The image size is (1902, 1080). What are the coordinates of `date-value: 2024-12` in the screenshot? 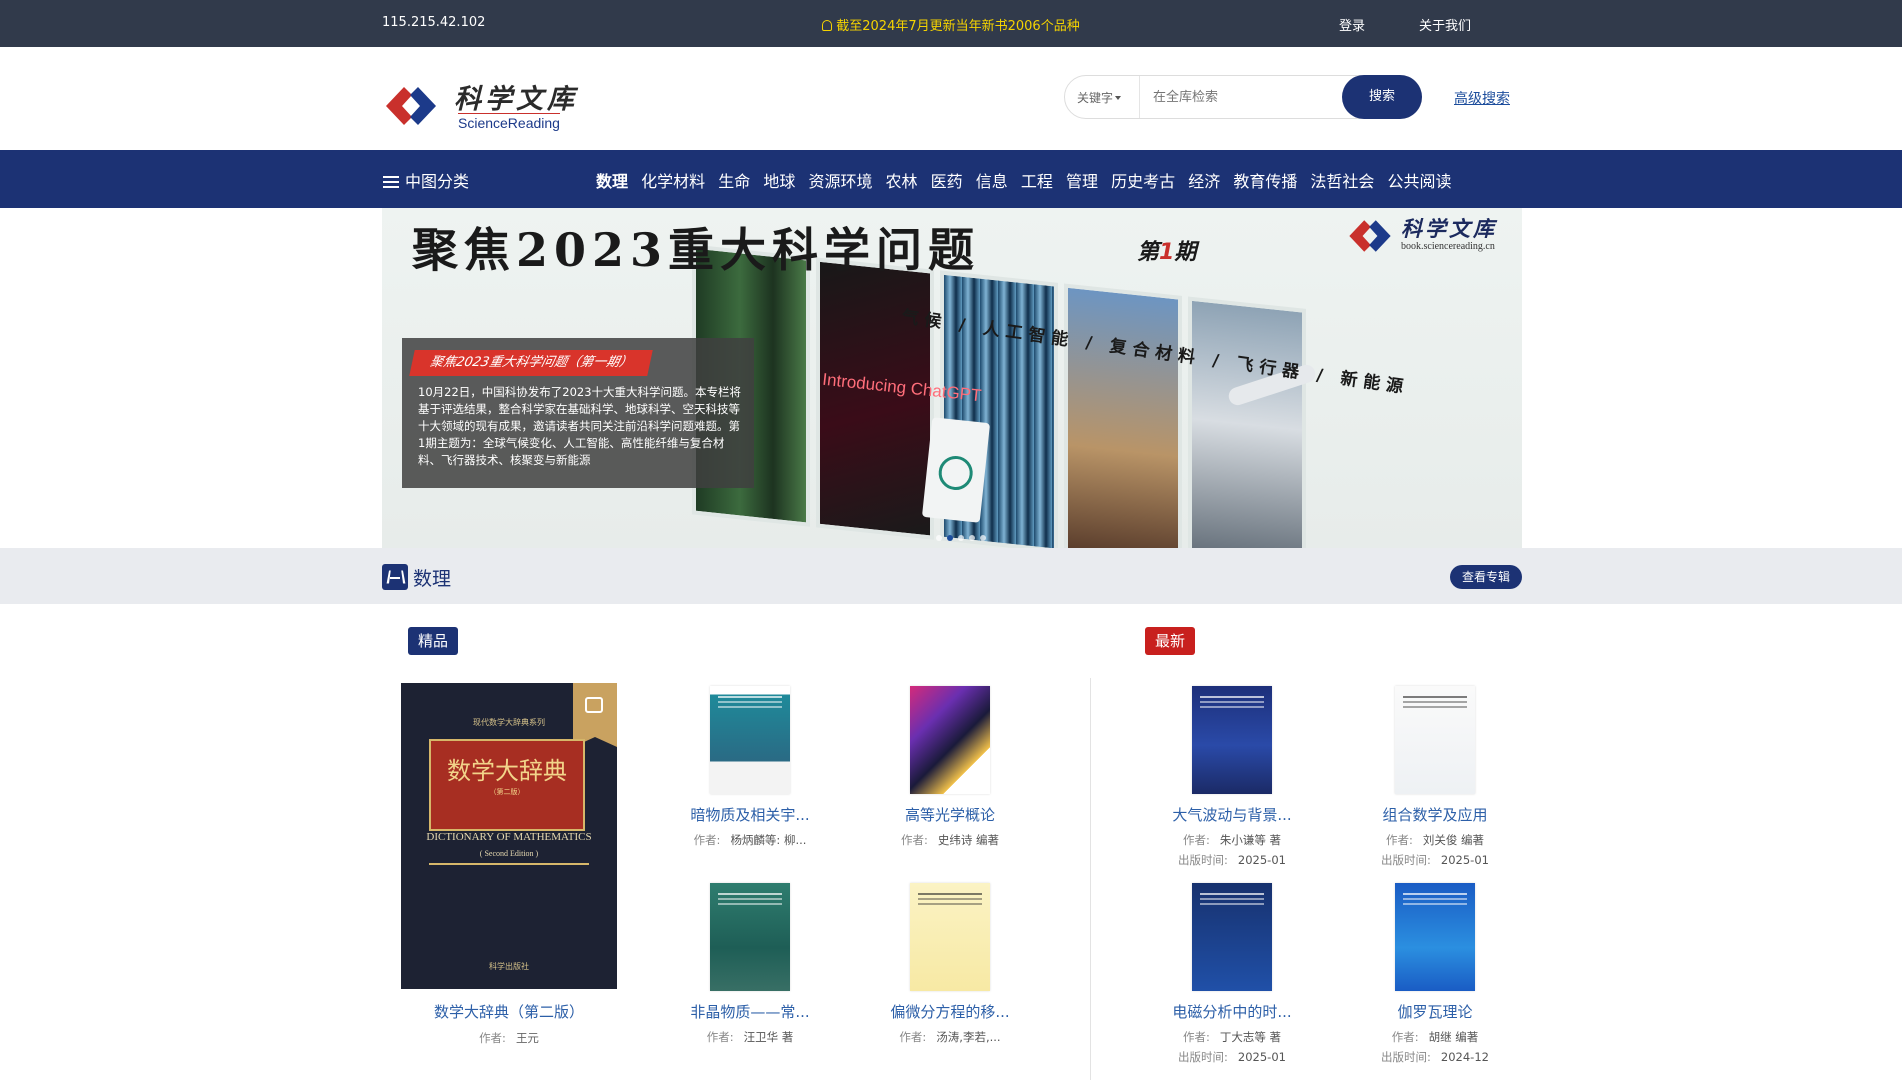 It's located at (1464, 1057).